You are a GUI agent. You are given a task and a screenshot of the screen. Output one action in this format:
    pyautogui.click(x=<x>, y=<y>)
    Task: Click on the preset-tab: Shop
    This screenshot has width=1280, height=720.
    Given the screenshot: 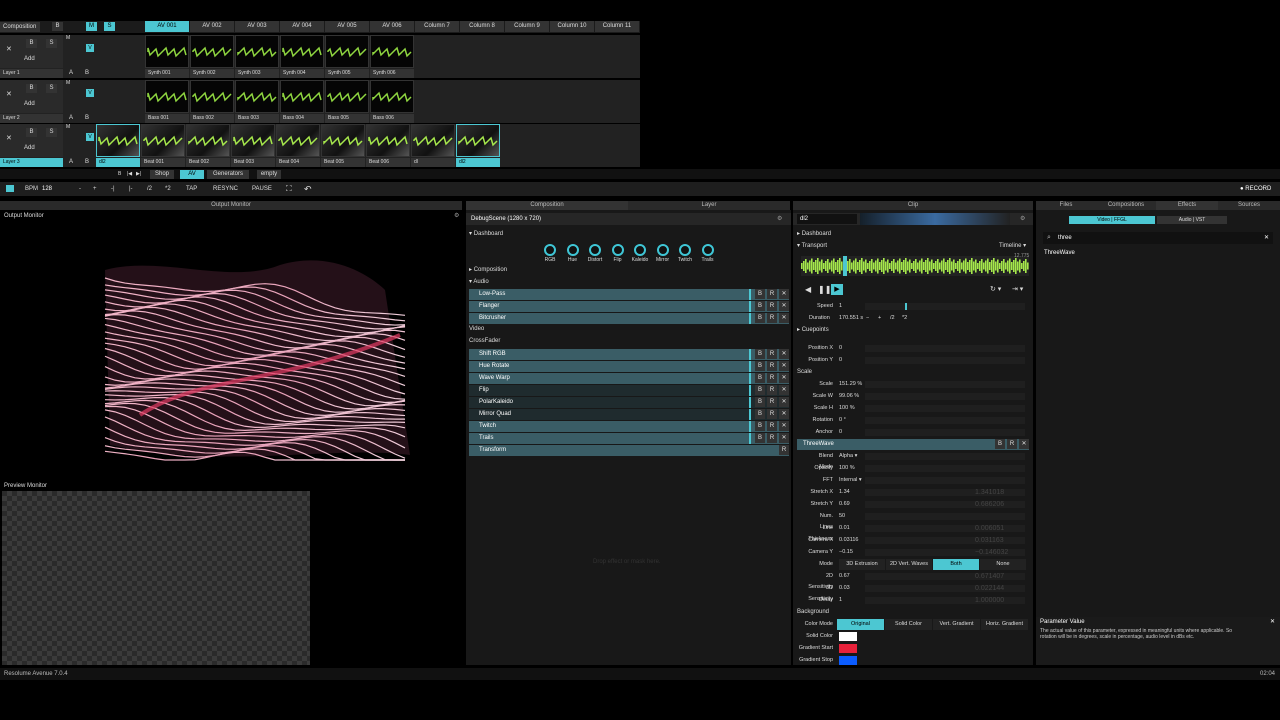 What is the action you would take?
    pyautogui.click(x=162, y=174)
    